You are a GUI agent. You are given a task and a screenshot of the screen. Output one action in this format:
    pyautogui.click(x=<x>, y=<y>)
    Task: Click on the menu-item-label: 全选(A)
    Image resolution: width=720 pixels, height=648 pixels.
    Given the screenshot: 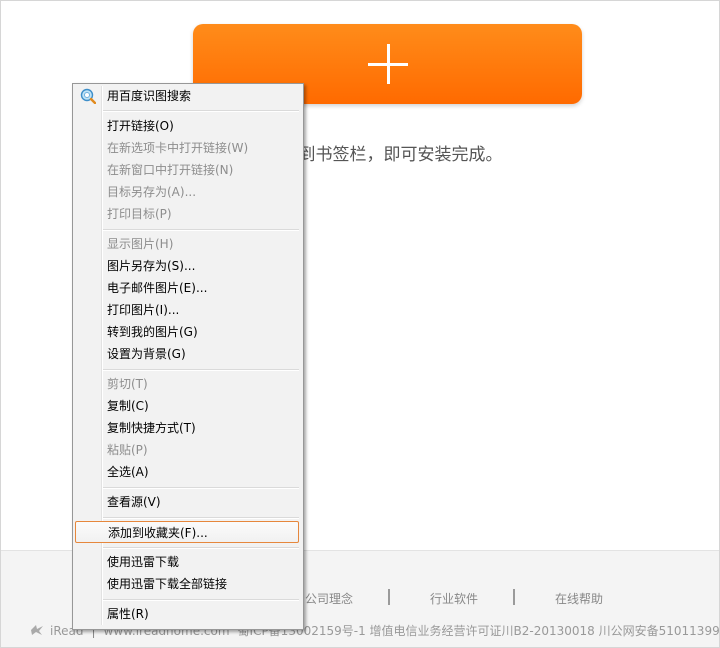 What is the action you would take?
    pyautogui.click(x=128, y=472)
    